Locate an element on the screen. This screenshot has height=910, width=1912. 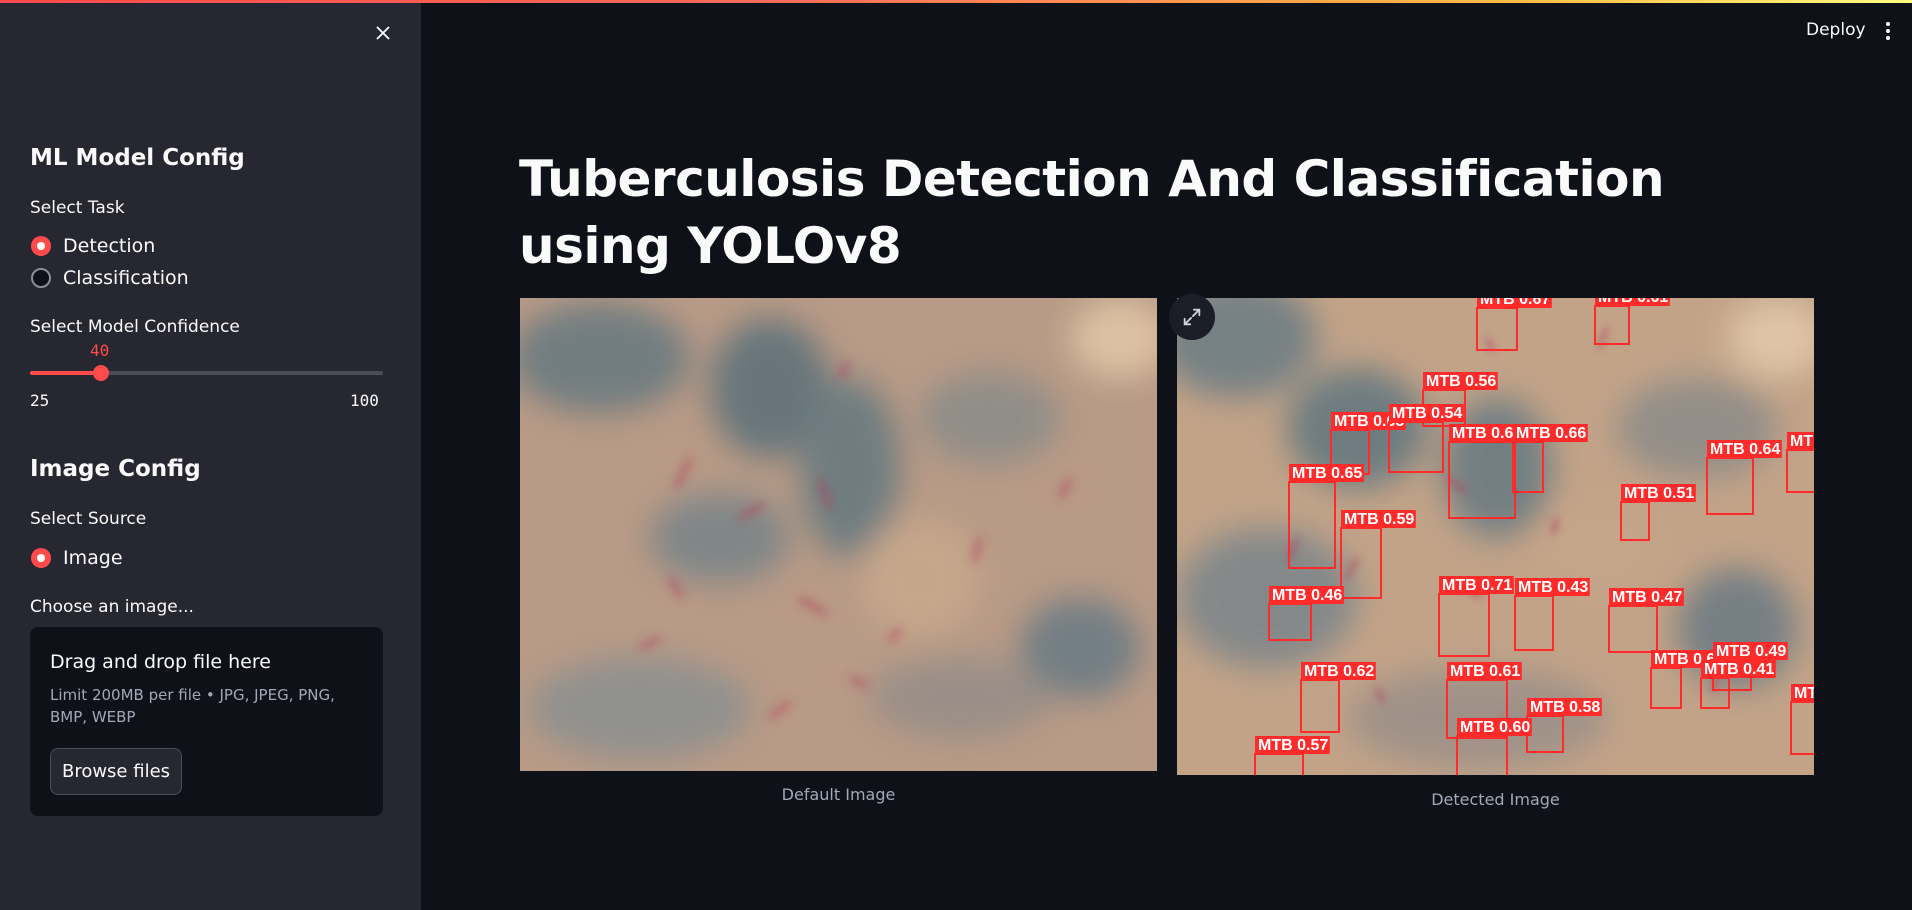
detection-label: MTB 0.41 is located at coordinates (1739, 669).